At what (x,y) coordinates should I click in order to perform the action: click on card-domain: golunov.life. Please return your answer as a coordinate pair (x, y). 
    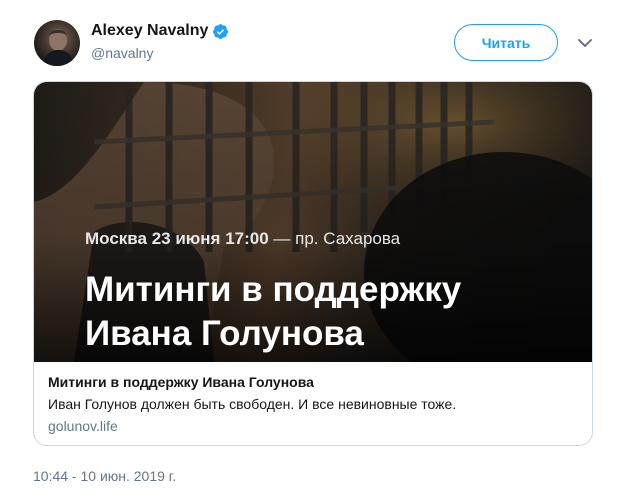
    Looking at the image, I should click on (313, 426).